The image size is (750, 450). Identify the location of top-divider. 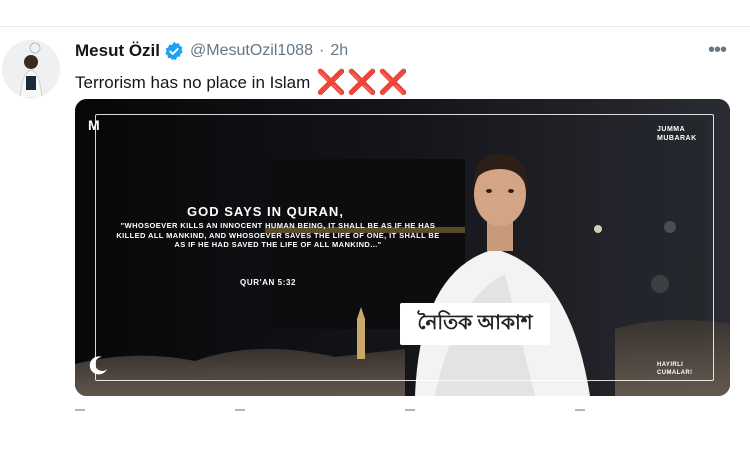
(375, 26).